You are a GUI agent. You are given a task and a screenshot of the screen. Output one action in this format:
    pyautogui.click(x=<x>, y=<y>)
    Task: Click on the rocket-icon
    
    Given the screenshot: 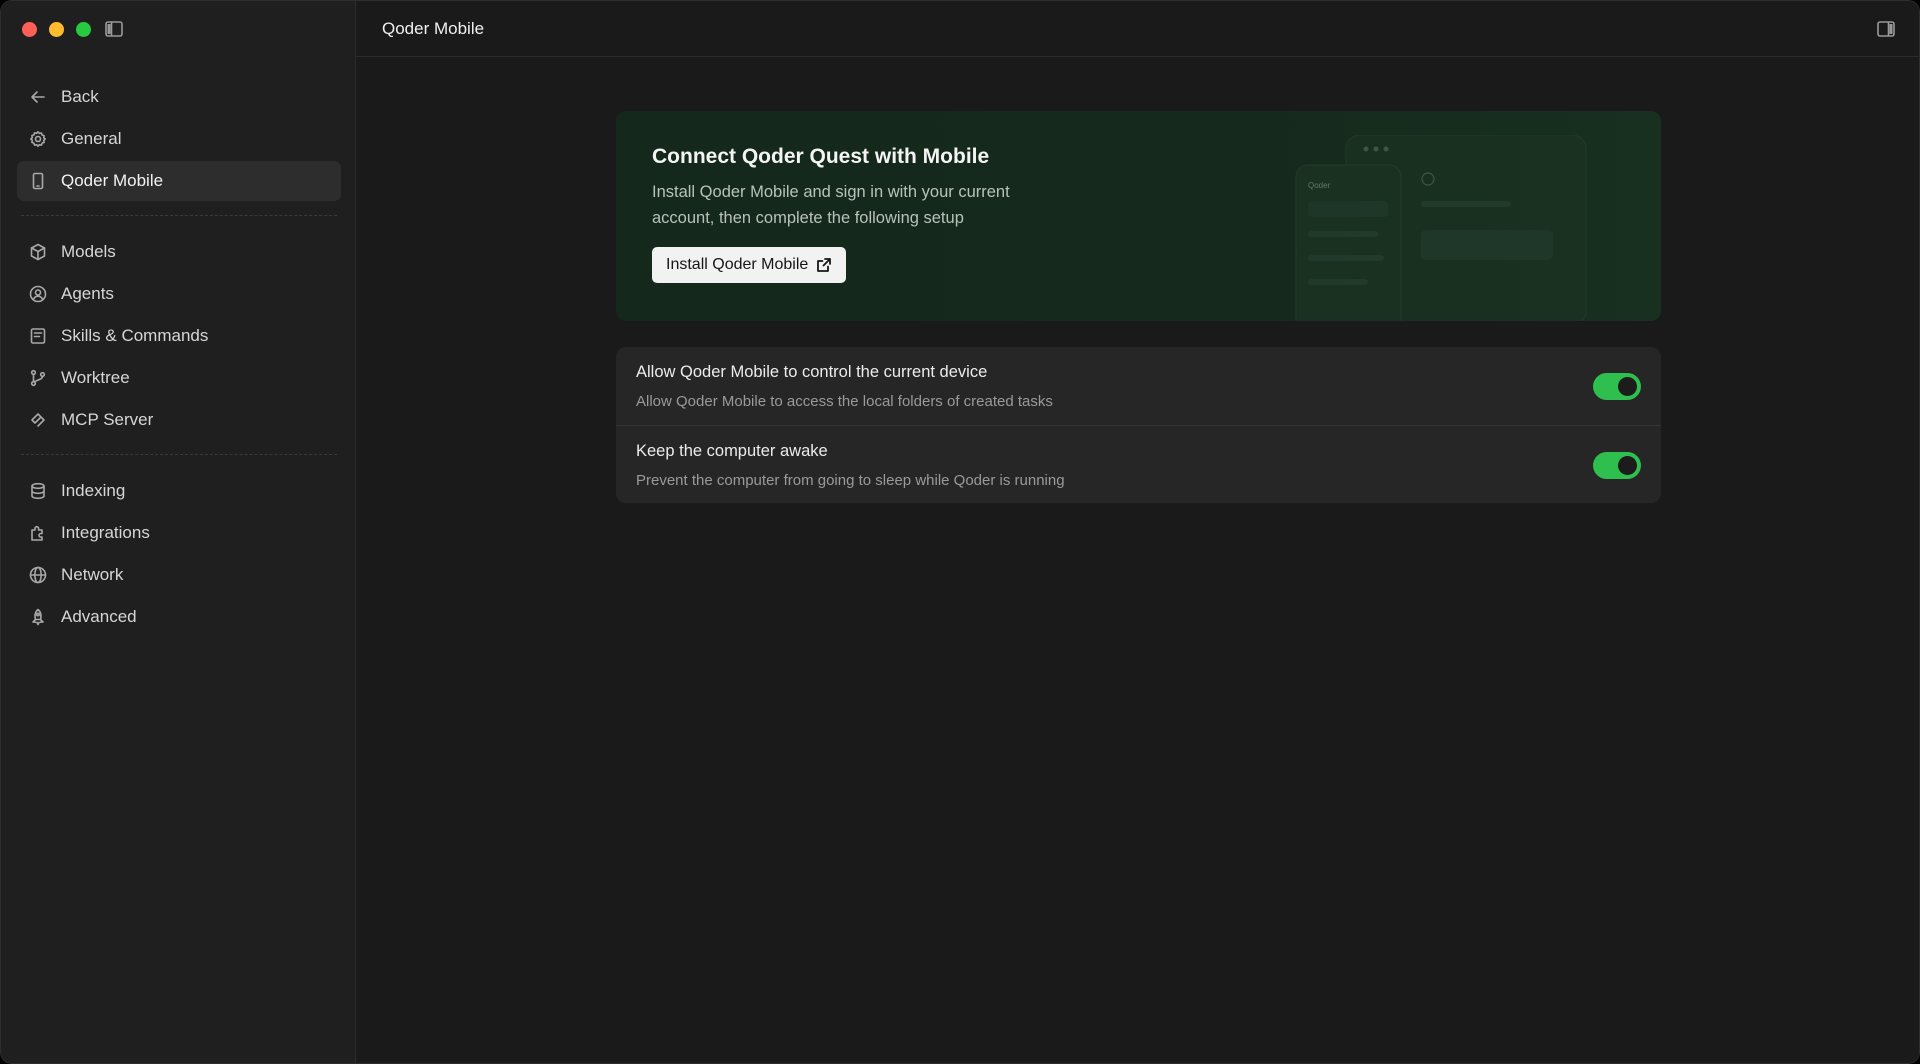 What is the action you would take?
    pyautogui.click(x=38, y=617)
    